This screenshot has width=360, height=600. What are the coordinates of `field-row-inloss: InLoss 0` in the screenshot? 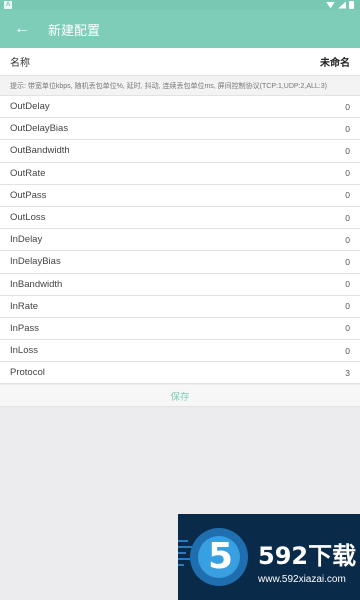 It's located at (180, 351).